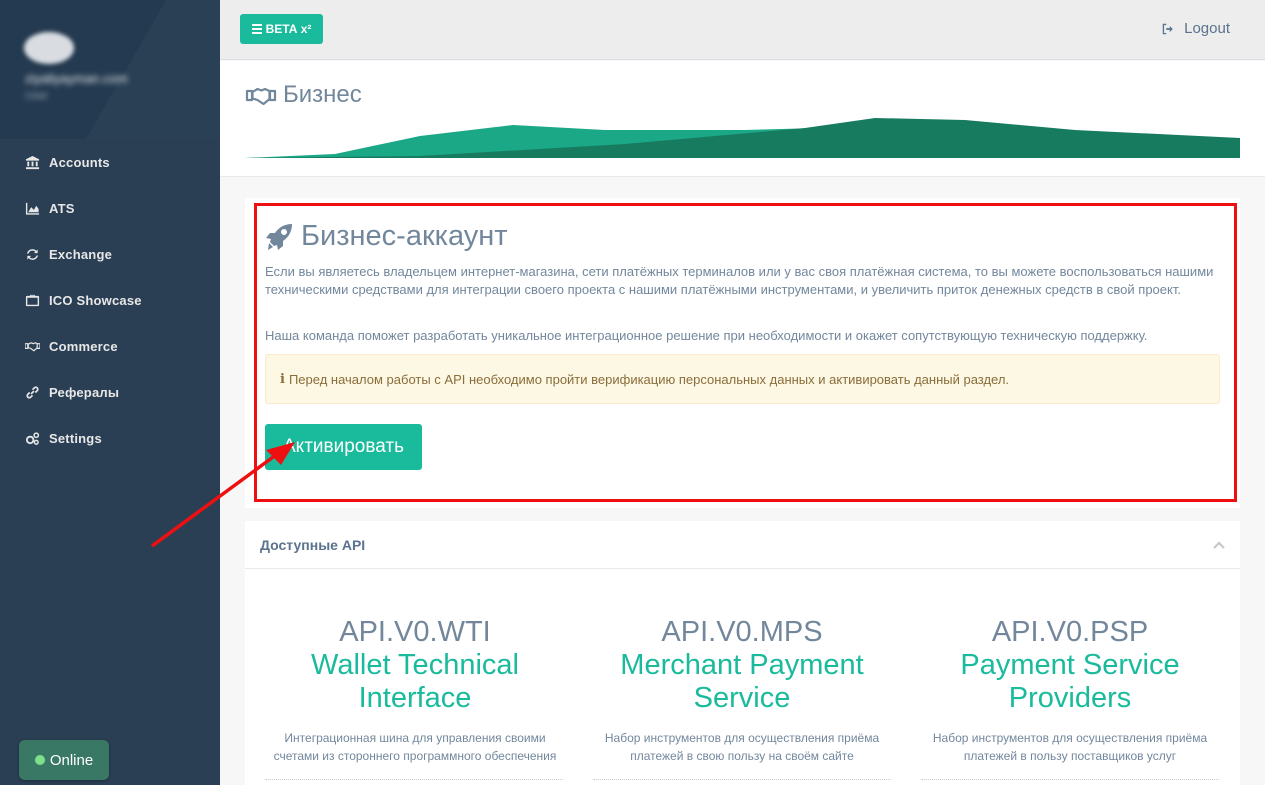 This screenshot has height=785, width=1265. I want to click on sidebar-item-label: ICO Showcase, so click(95, 300).